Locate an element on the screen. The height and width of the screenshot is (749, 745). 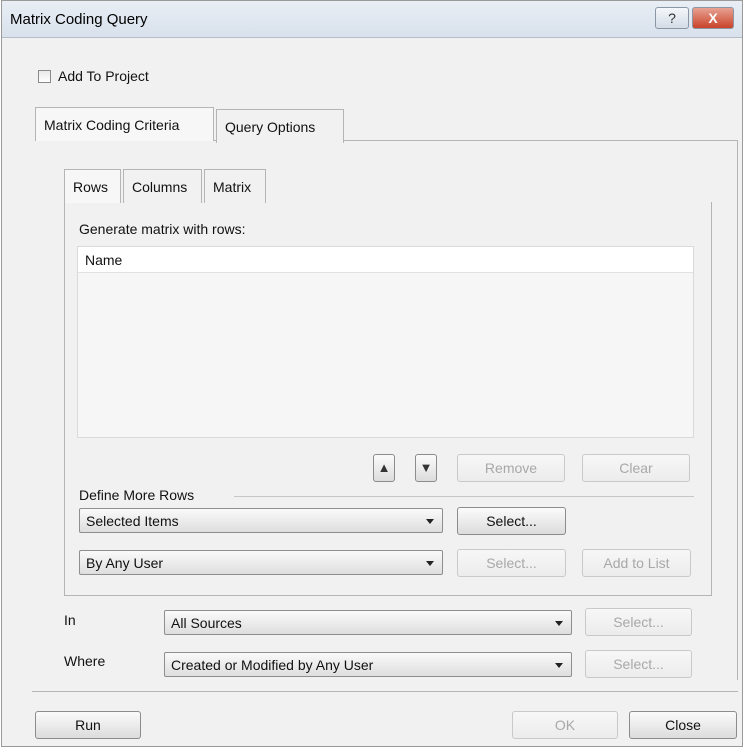
generate-rows-heading: Generate matrix with rows: is located at coordinates (162, 229).